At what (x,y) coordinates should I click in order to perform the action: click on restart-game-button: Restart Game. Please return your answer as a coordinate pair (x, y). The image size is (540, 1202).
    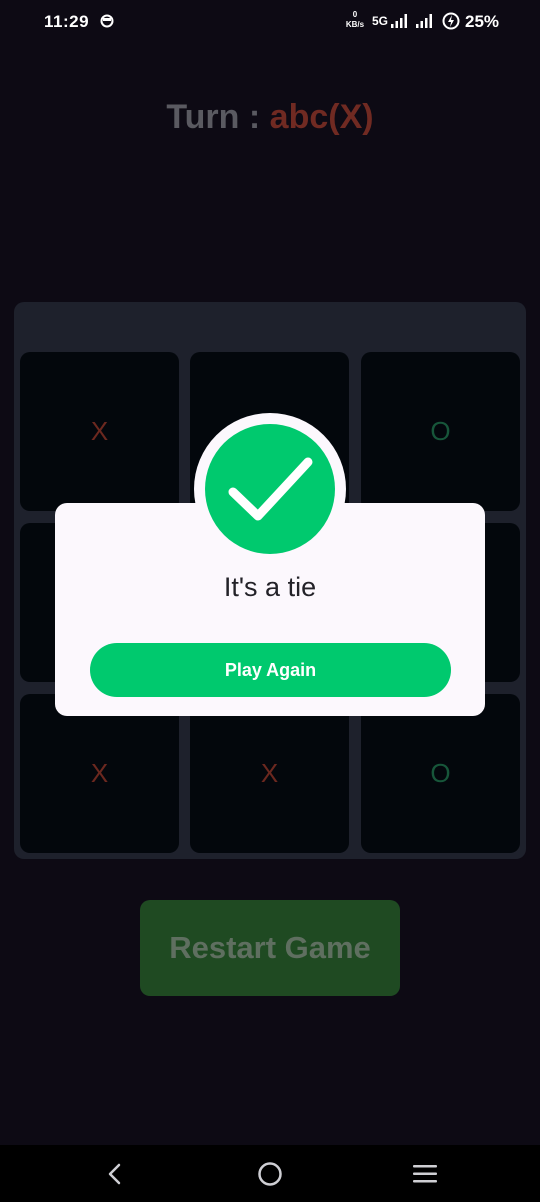
    Looking at the image, I should click on (270, 948).